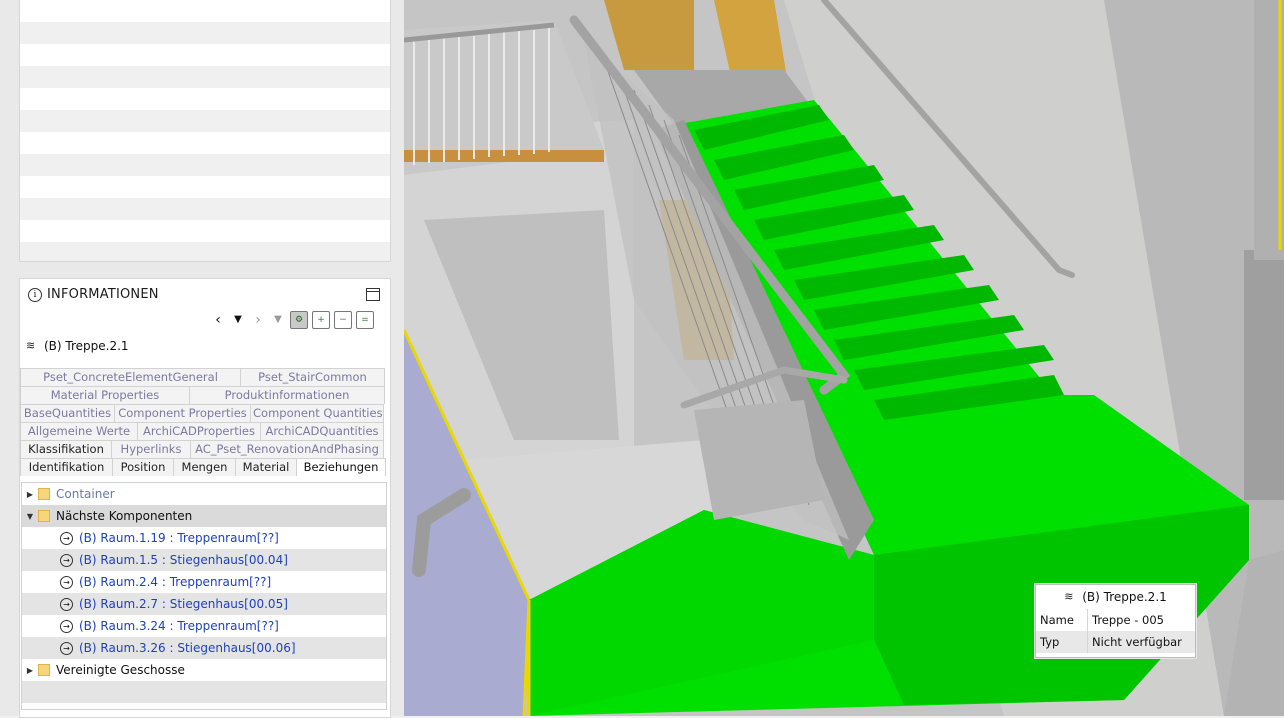 Image resolution: width=1284 pixels, height=718 pixels. Describe the element at coordinates (287, 449) in the screenshot. I see `tab-renovation-phasing: AC_Pset_RenovationAndPhasing` at that location.